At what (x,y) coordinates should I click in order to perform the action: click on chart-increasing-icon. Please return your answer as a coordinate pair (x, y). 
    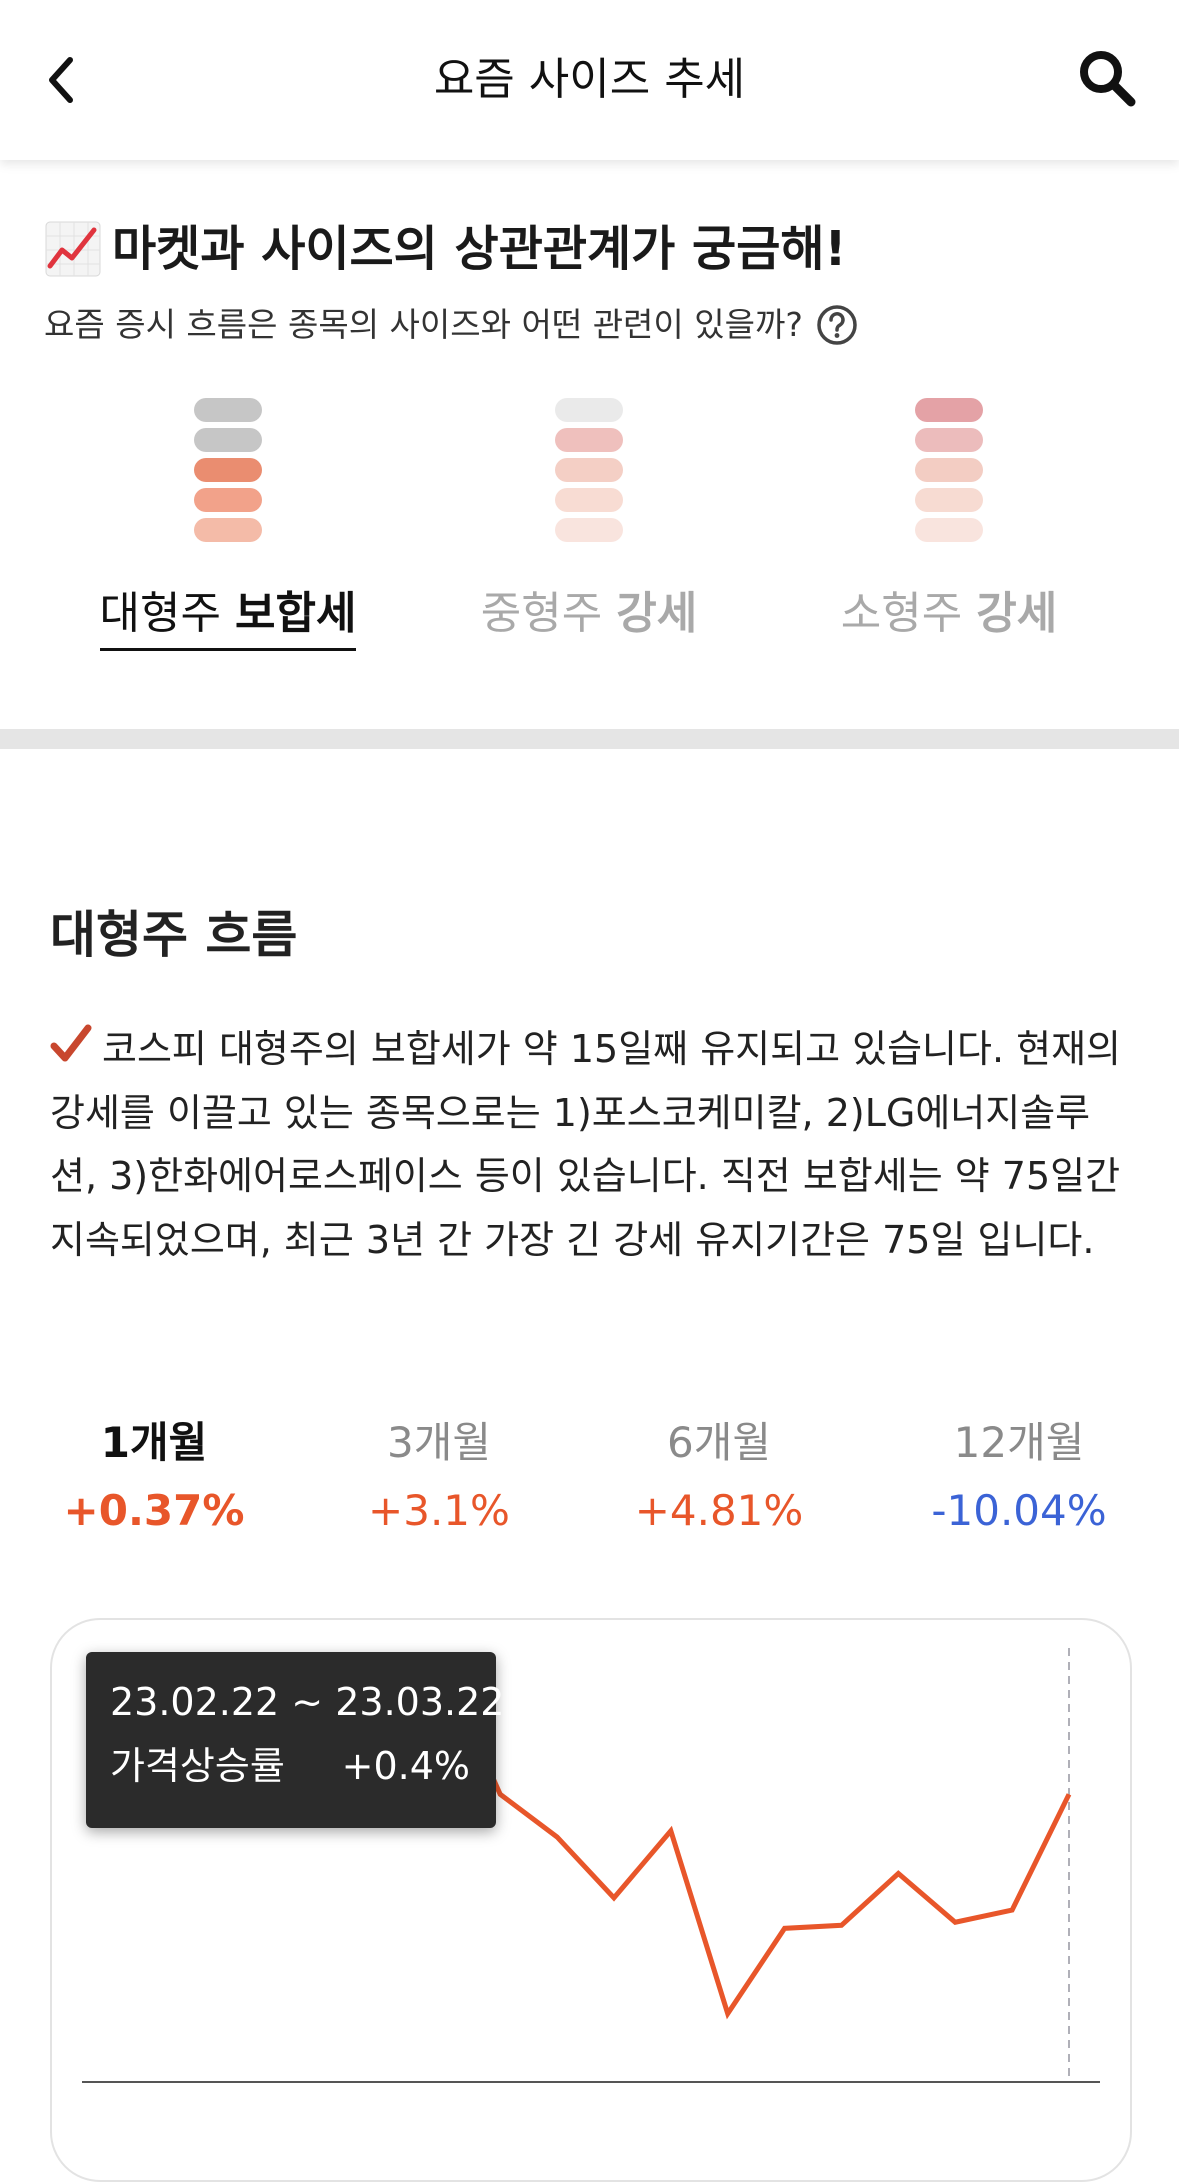
    Looking at the image, I should click on (73, 249).